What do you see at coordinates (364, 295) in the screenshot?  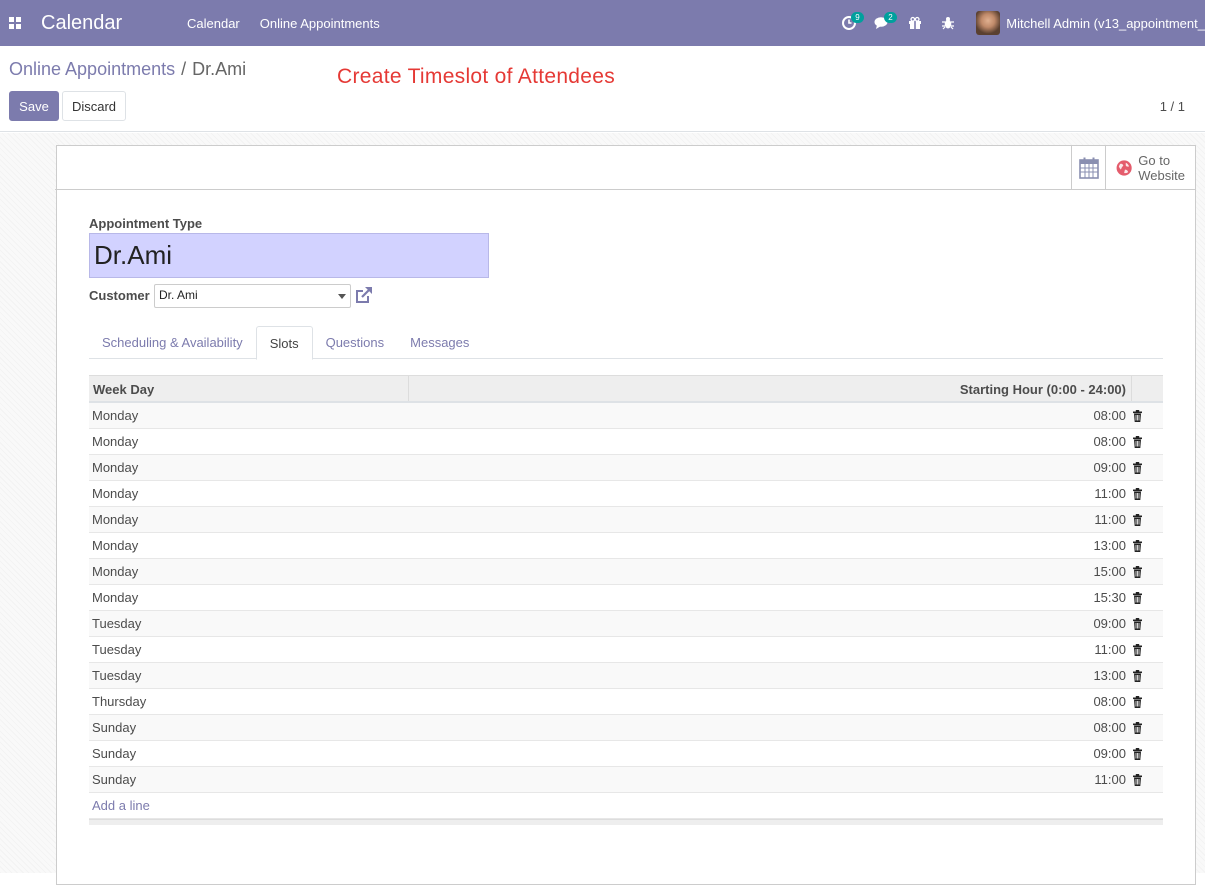 I see `external-link-icon` at bounding box center [364, 295].